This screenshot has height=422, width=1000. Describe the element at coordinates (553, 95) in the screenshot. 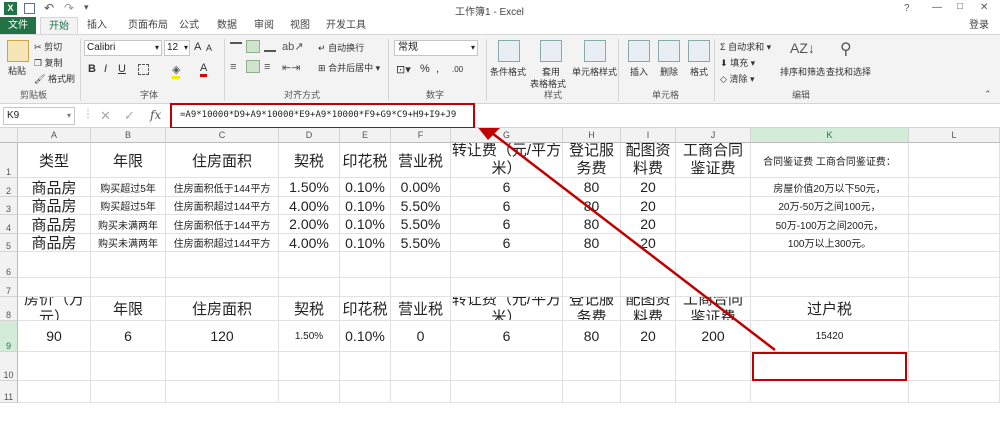

I see `styles-group-label: 样式` at that location.